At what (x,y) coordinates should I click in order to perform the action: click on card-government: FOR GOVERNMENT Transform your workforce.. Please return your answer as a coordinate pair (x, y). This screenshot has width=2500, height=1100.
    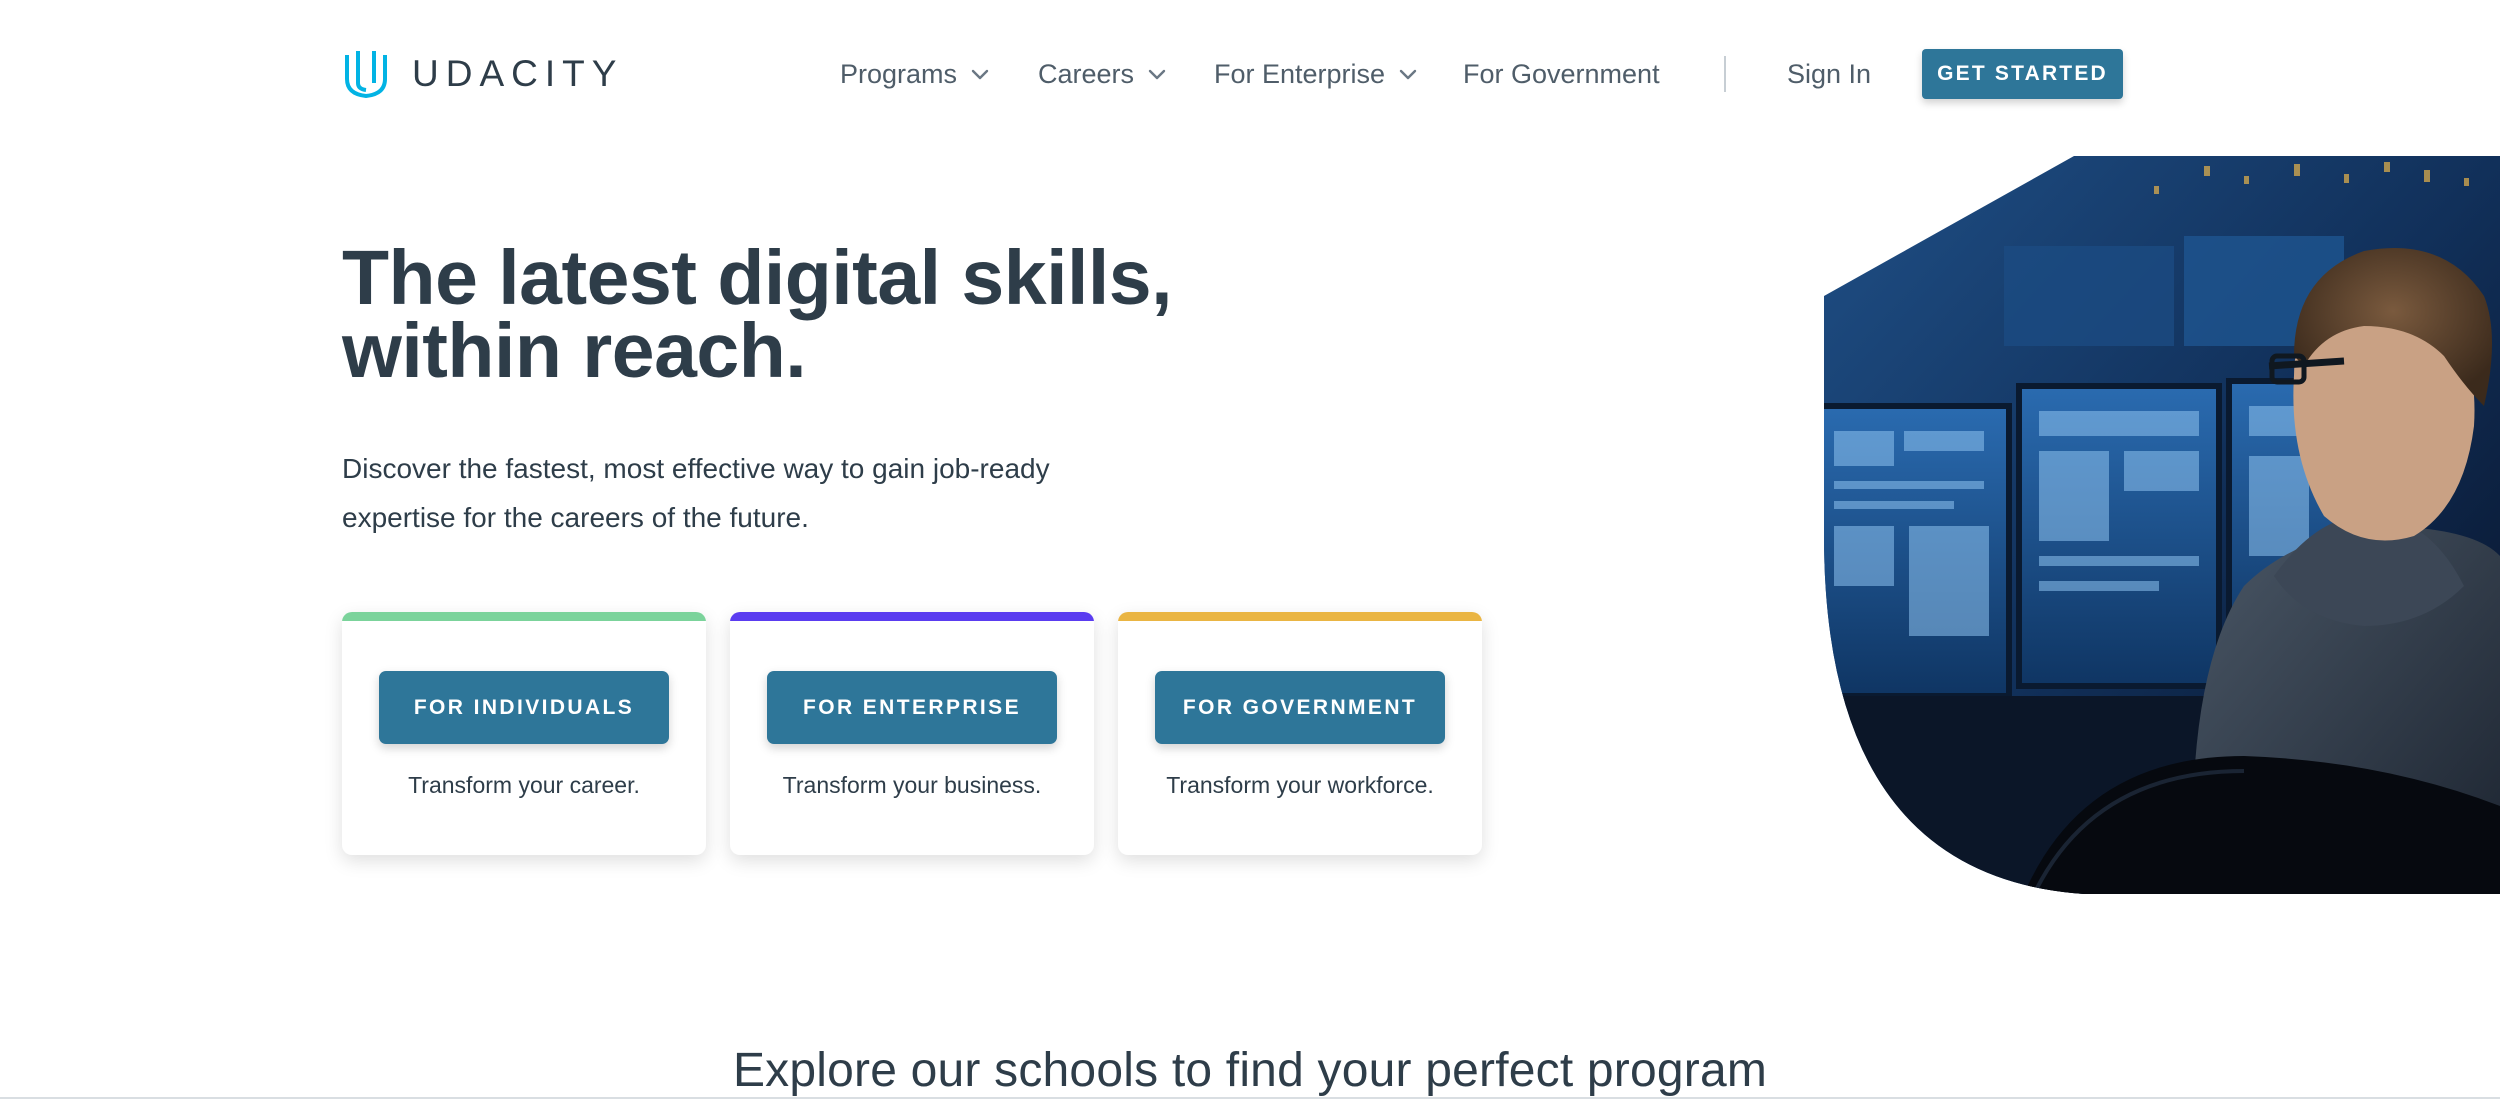
    Looking at the image, I should click on (1300, 733).